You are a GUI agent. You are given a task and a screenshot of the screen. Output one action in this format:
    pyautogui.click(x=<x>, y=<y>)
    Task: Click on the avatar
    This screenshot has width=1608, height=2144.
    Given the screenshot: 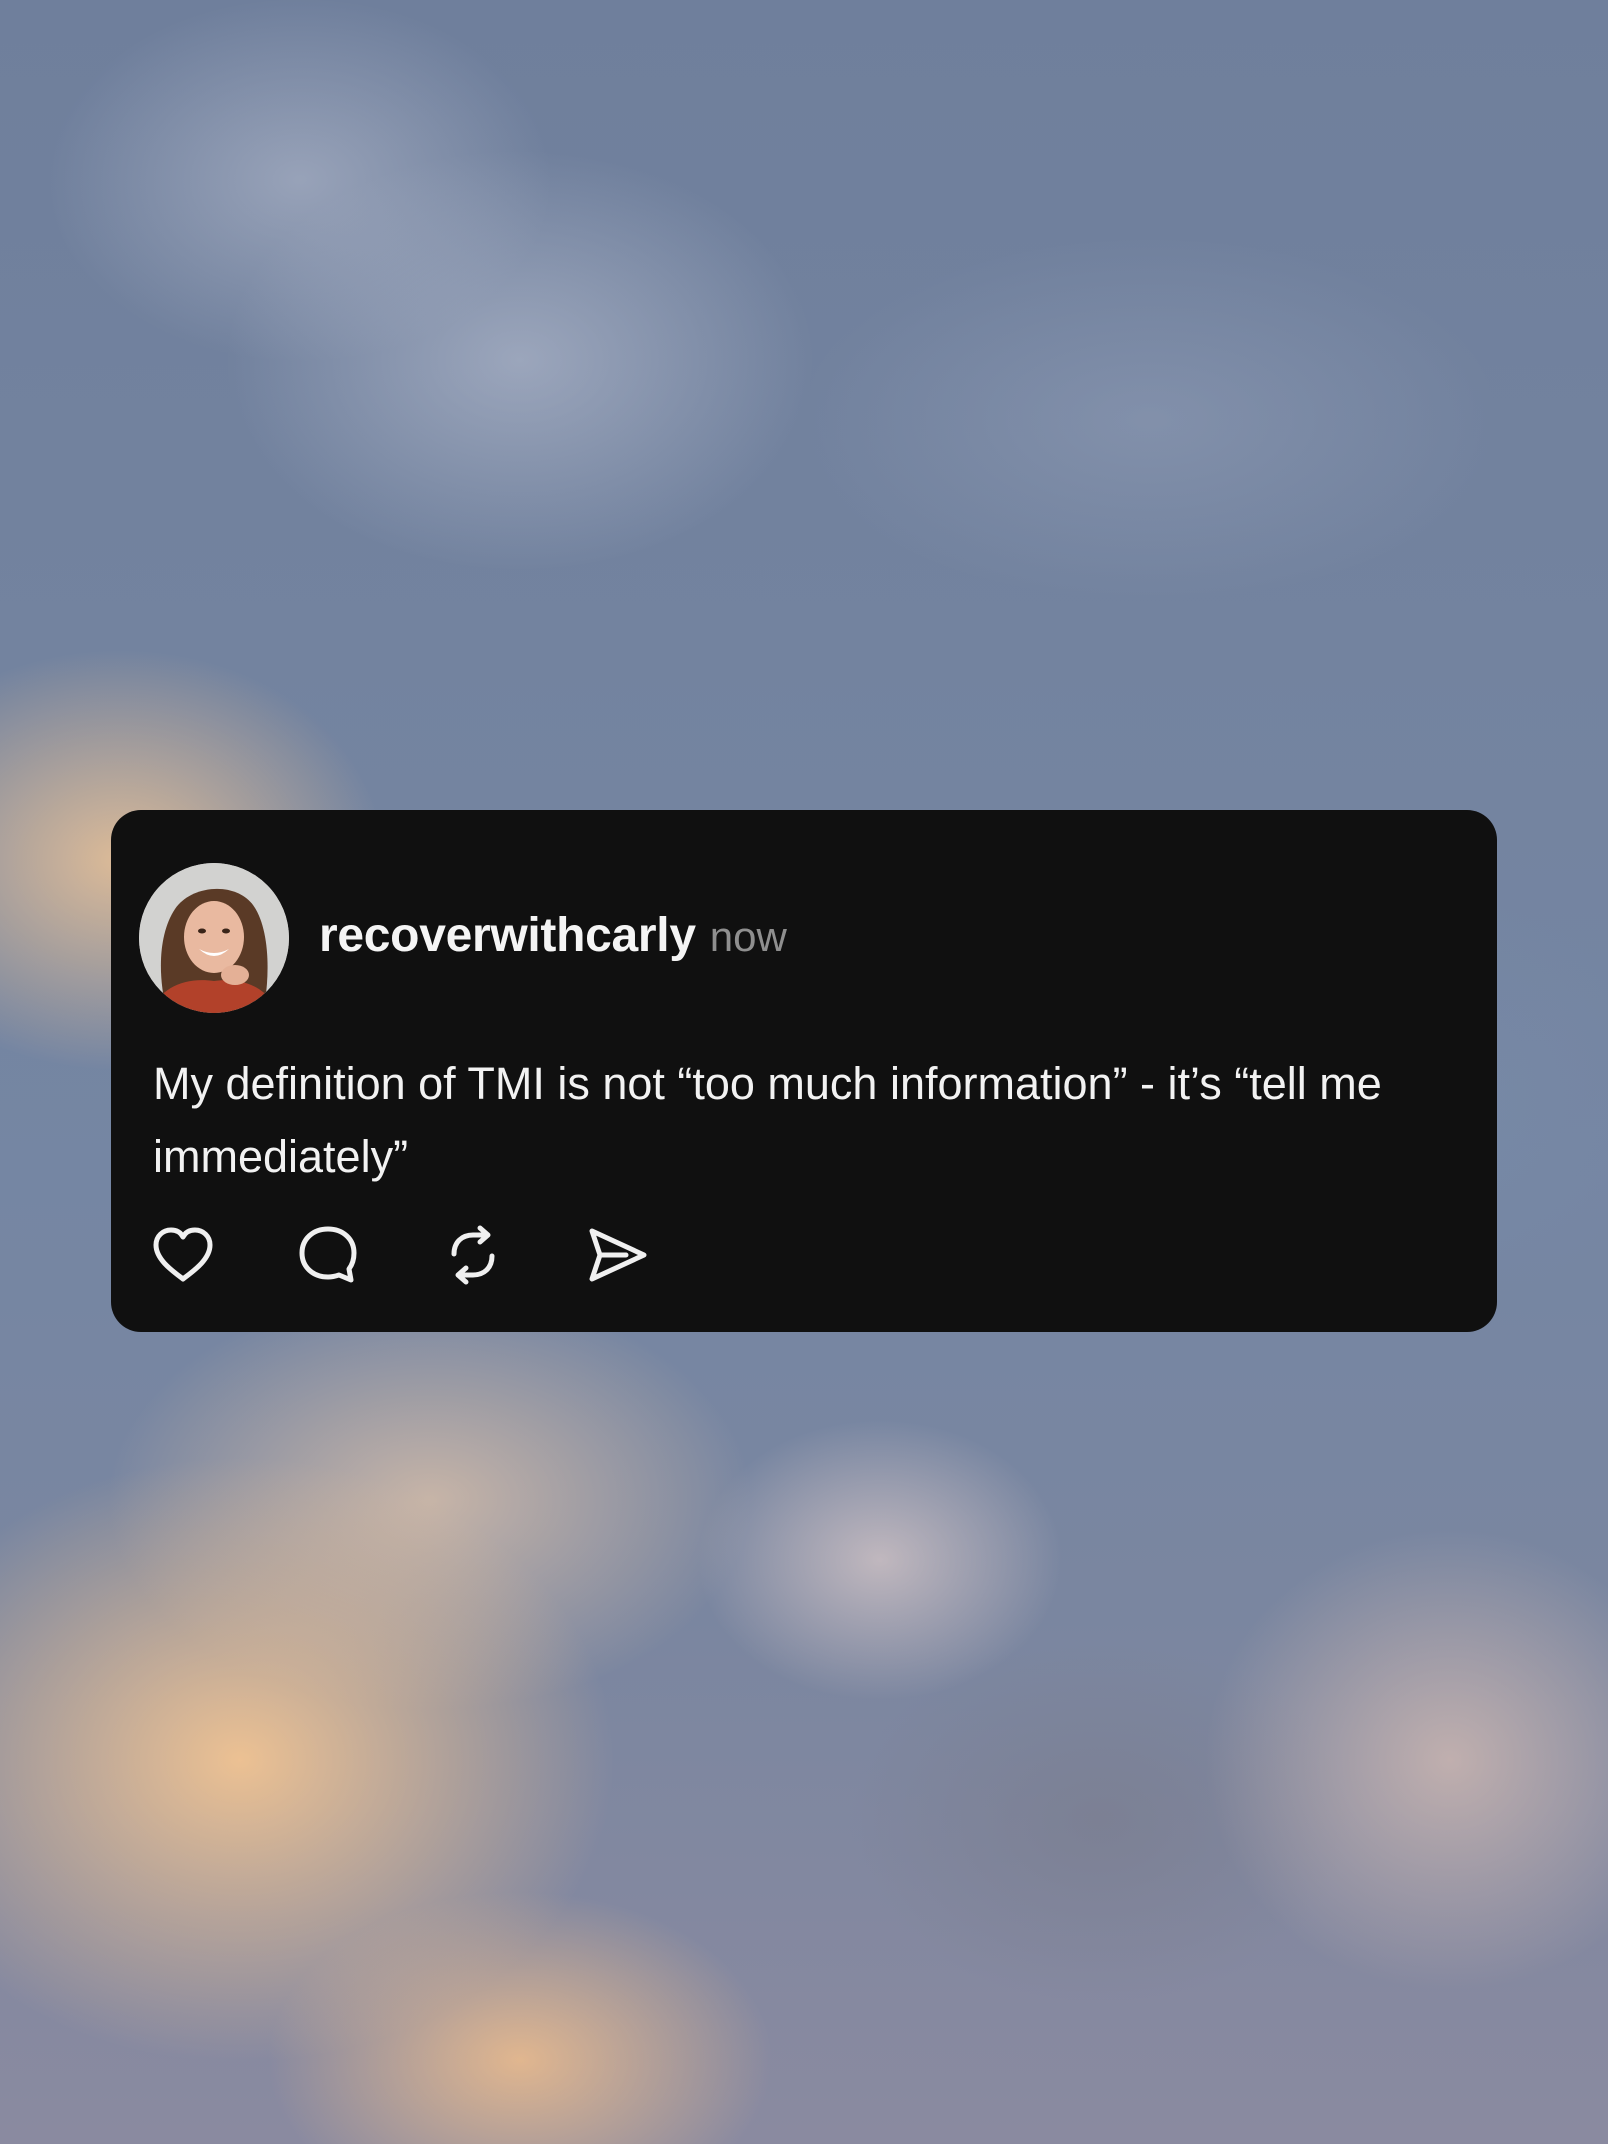 What is the action you would take?
    pyautogui.click(x=214, y=938)
    